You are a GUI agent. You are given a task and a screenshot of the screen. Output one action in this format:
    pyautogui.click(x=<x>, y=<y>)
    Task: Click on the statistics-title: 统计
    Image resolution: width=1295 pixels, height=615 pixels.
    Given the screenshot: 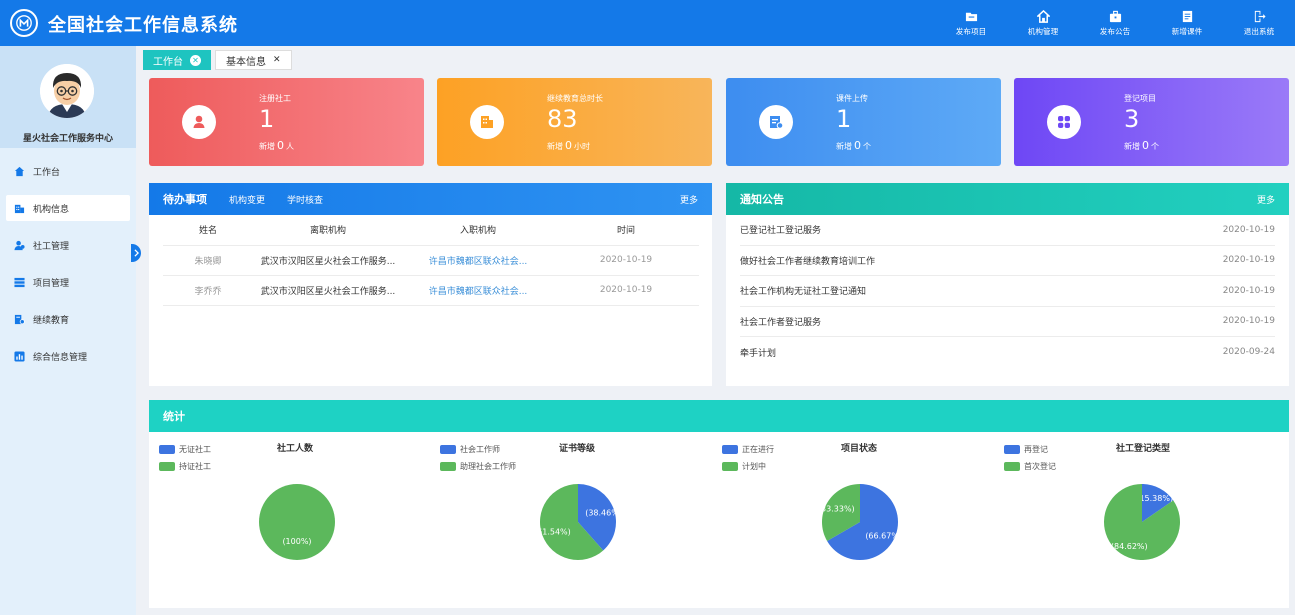 What is the action you would take?
    pyautogui.click(x=174, y=416)
    